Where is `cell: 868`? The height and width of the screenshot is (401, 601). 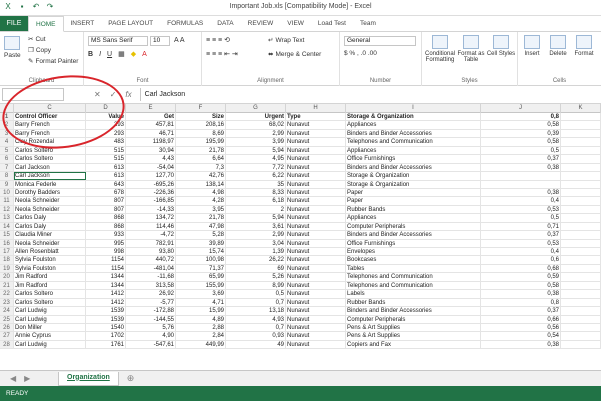
cell: 868 is located at coordinates (106, 226).